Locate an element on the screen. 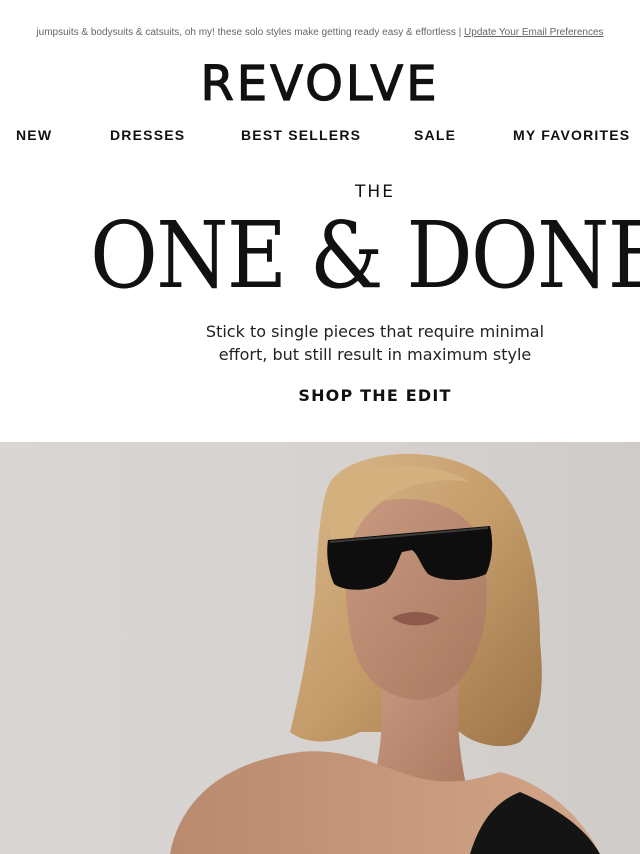 This screenshot has width=640, height=854. shop-the-edit-link: SHOP THE EDIT is located at coordinates (375, 395).